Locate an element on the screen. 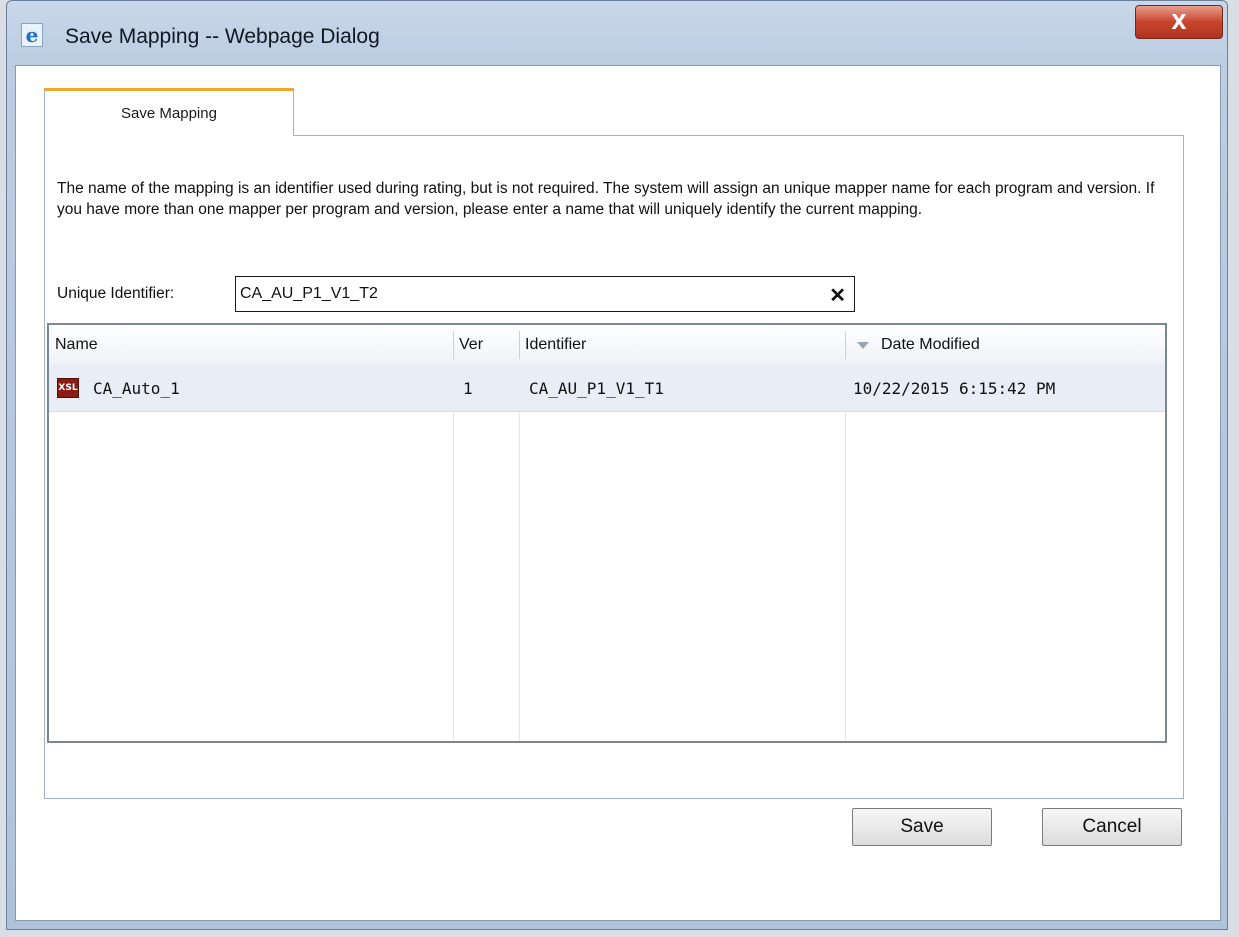 The width and height of the screenshot is (1239, 937). window-title: Save Mapping -- Webpage Dialog is located at coordinates (222, 36).